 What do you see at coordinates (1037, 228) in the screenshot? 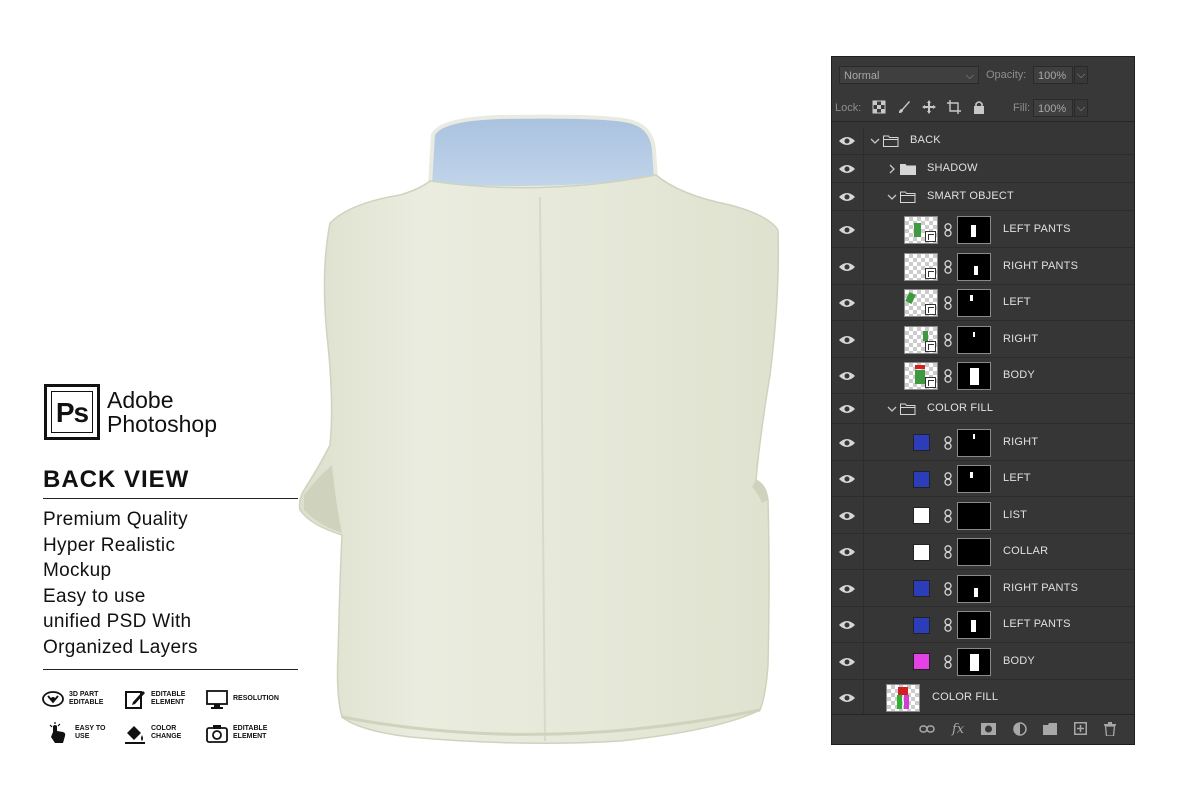
I see `layer-name: LEFT PANTS` at bounding box center [1037, 228].